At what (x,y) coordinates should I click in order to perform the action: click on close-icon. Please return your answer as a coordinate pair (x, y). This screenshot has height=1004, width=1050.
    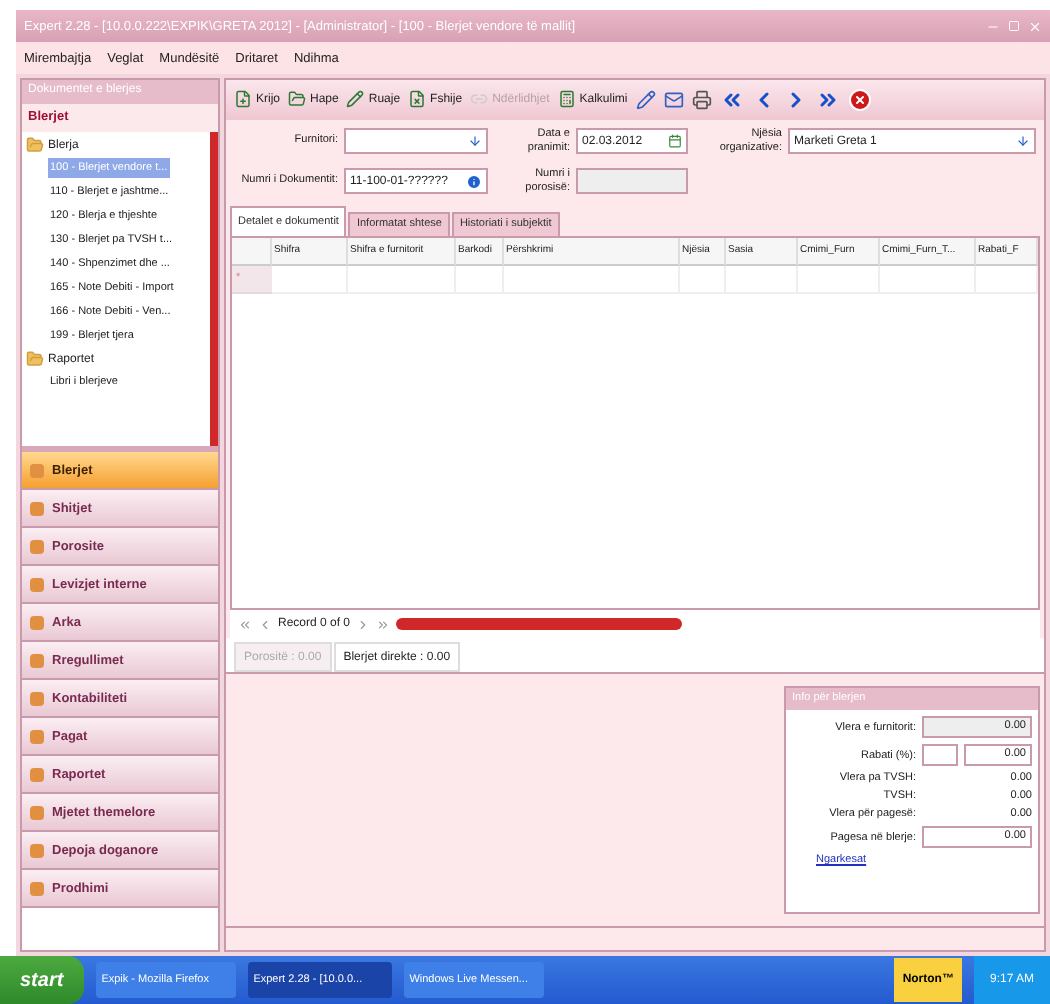
    Looking at the image, I should click on (859, 99).